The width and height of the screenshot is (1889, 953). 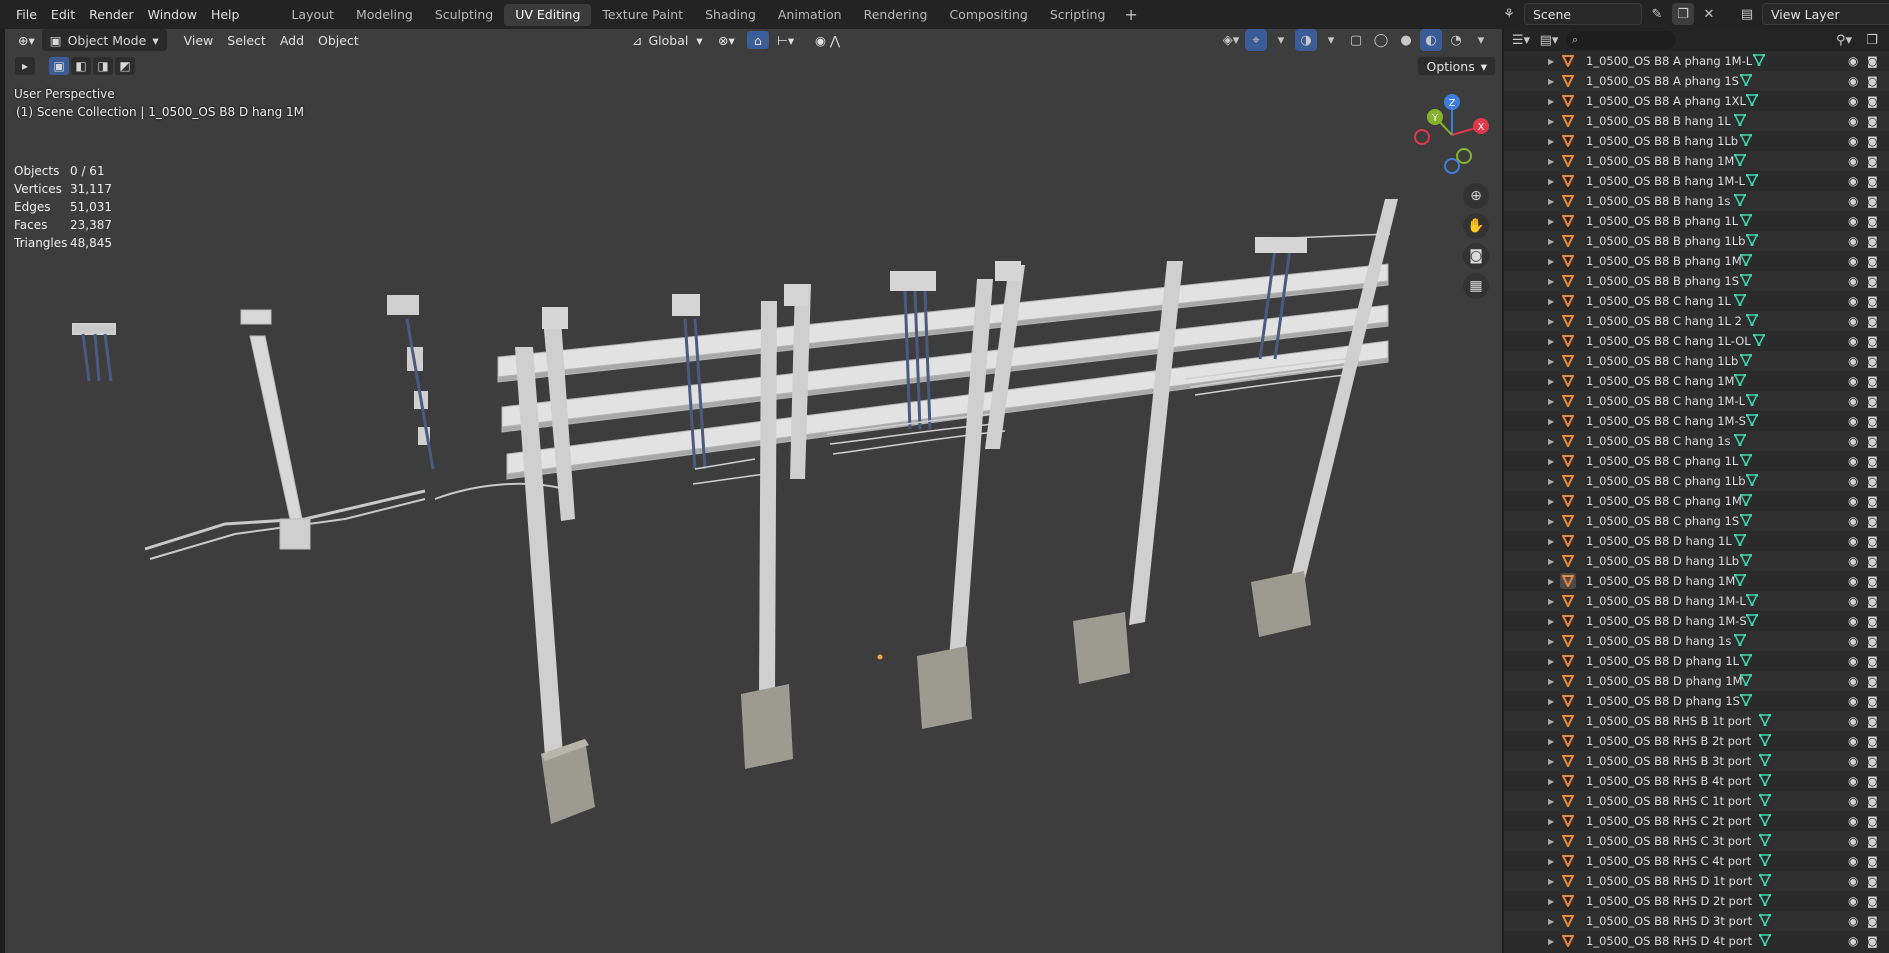 I want to click on perspective-grid-icon: ▦, so click(x=1476, y=286).